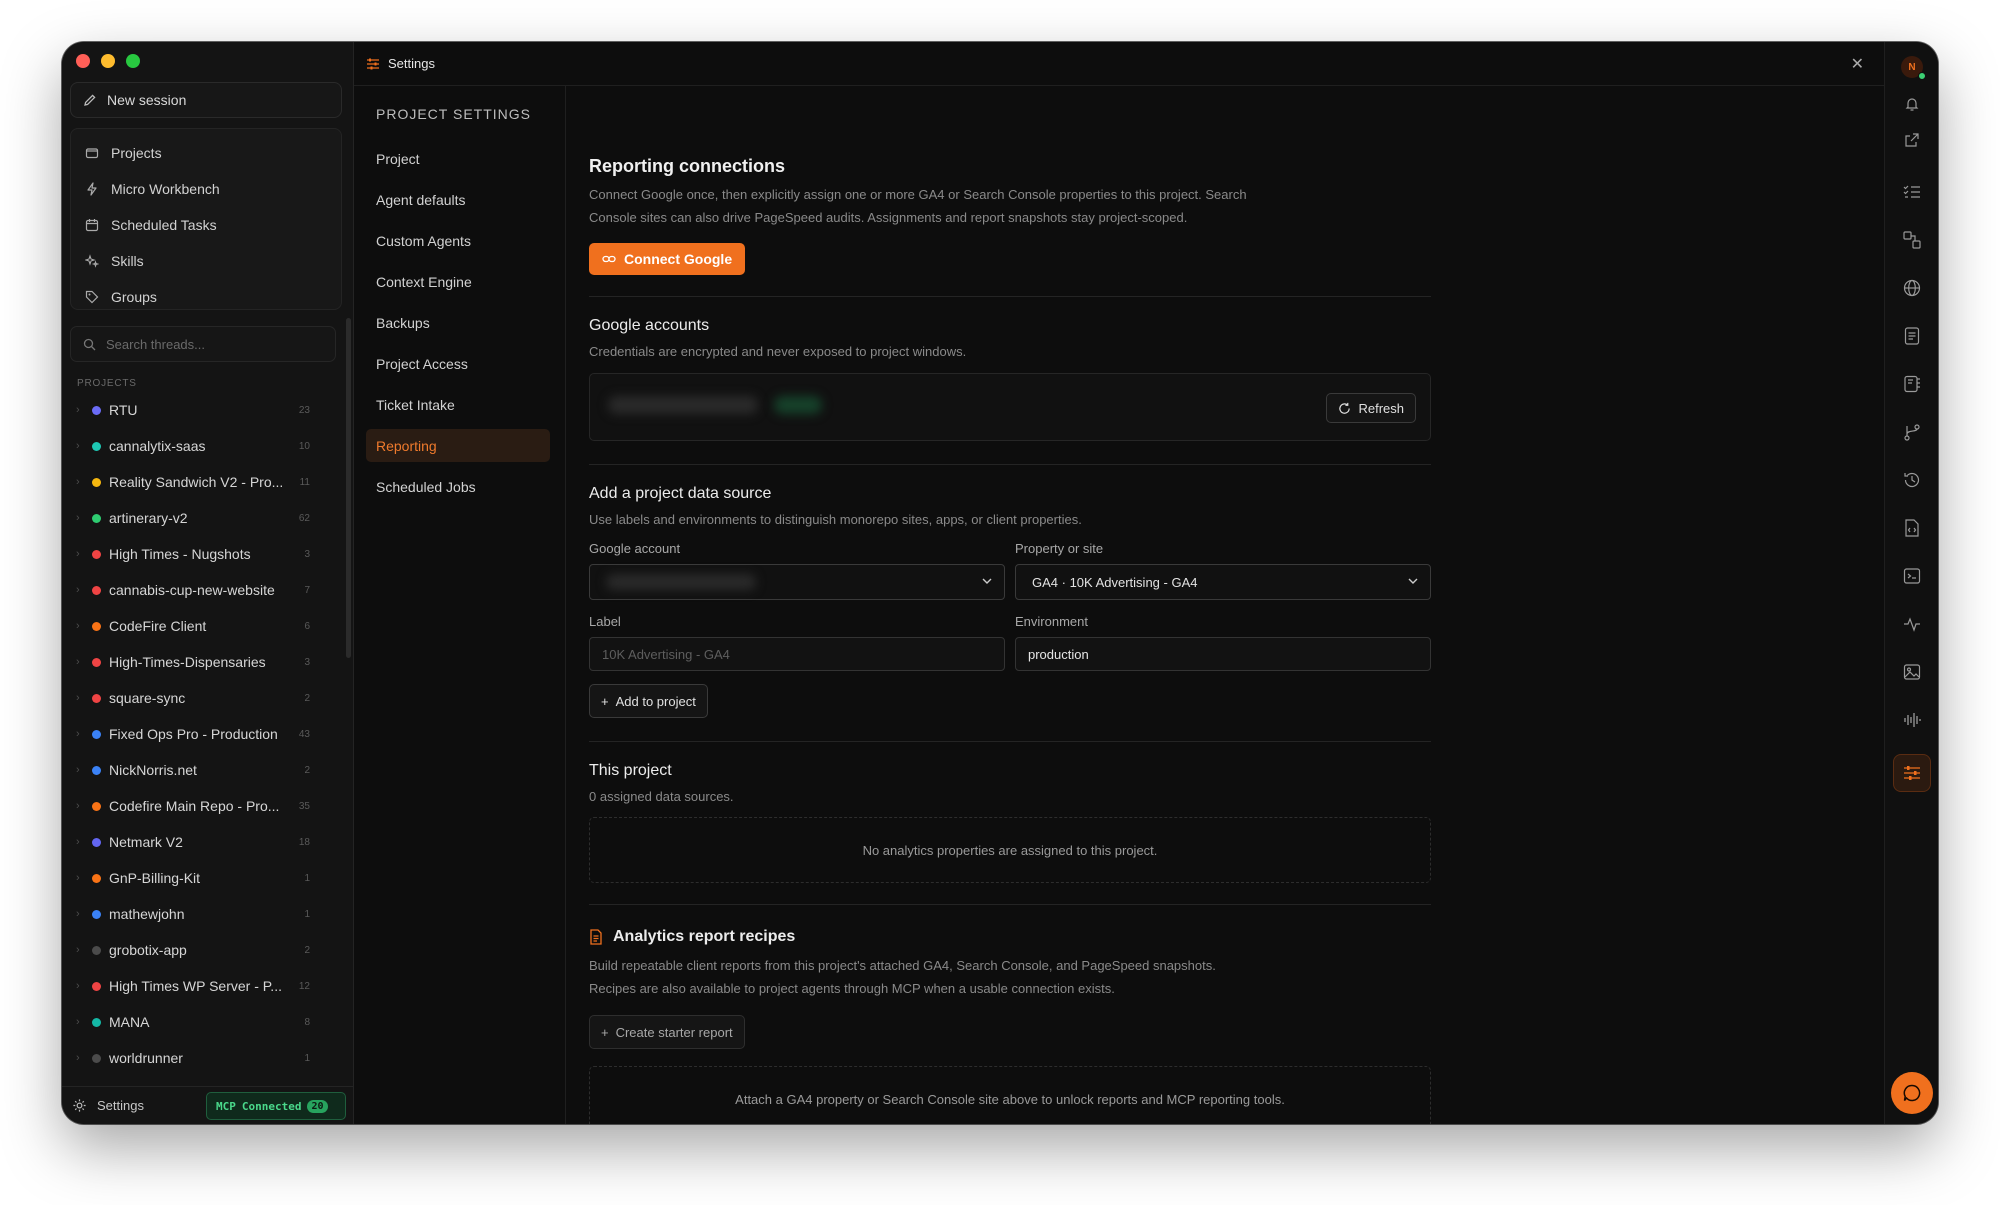 This screenshot has height=1205, width=2000. I want to click on project-item: › High Times WP Server - P... 12, so click(206, 986).